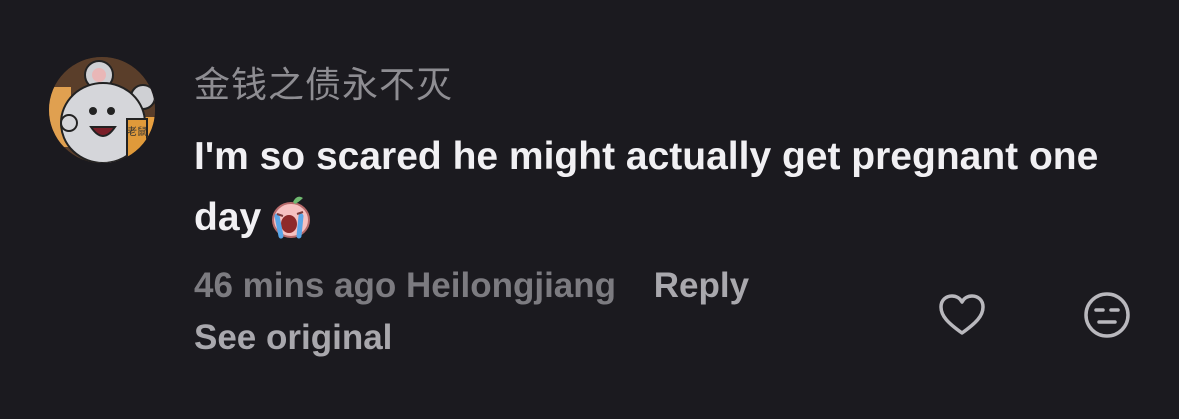  I want to click on avatar-mouse-image: 老鼠, so click(102, 110).